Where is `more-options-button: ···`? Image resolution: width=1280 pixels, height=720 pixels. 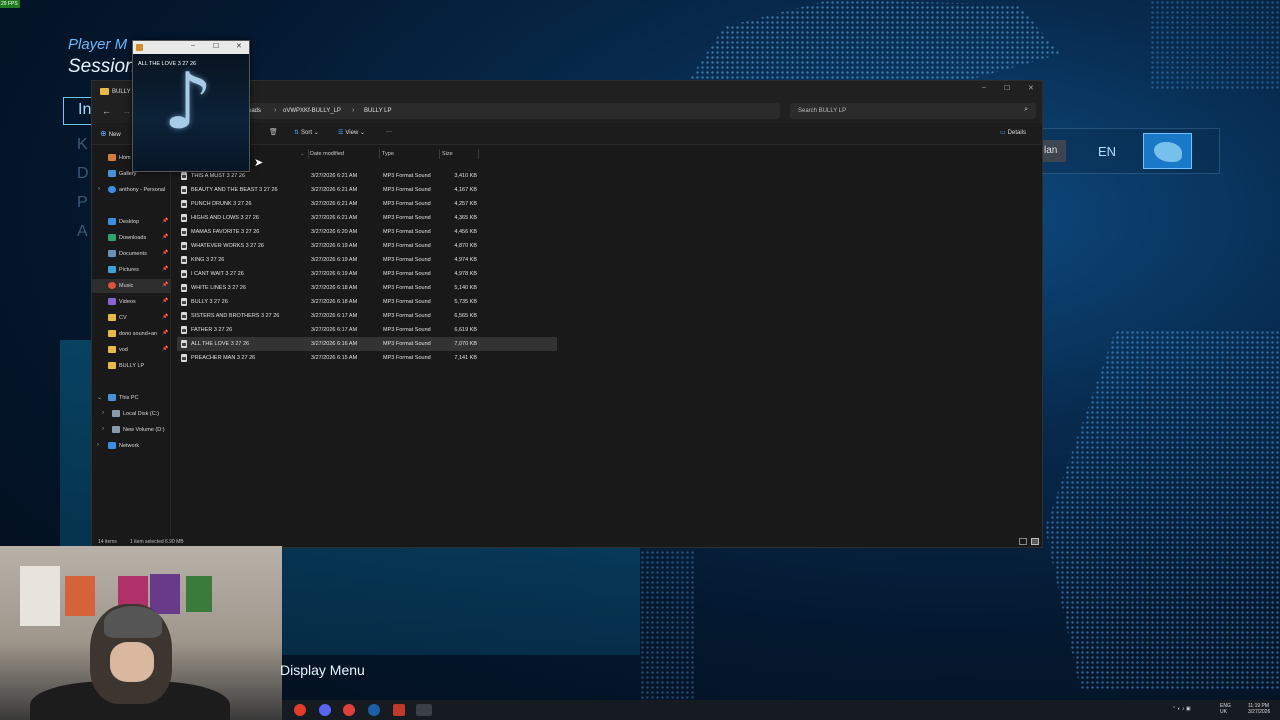 more-options-button: ··· is located at coordinates (389, 132).